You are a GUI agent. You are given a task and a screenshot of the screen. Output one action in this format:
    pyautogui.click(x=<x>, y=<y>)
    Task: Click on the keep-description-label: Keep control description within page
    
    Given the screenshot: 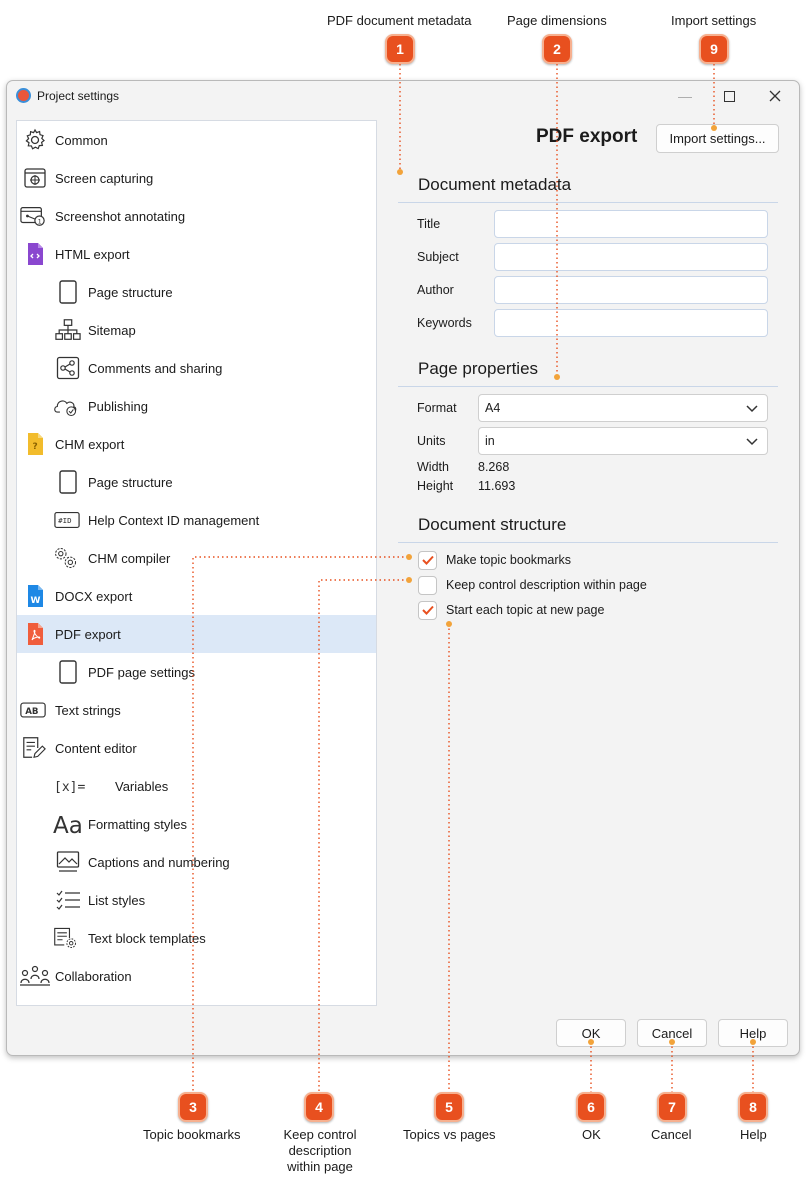 What is the action you would take?
    pyautogui.click(x=546, y=585)
    